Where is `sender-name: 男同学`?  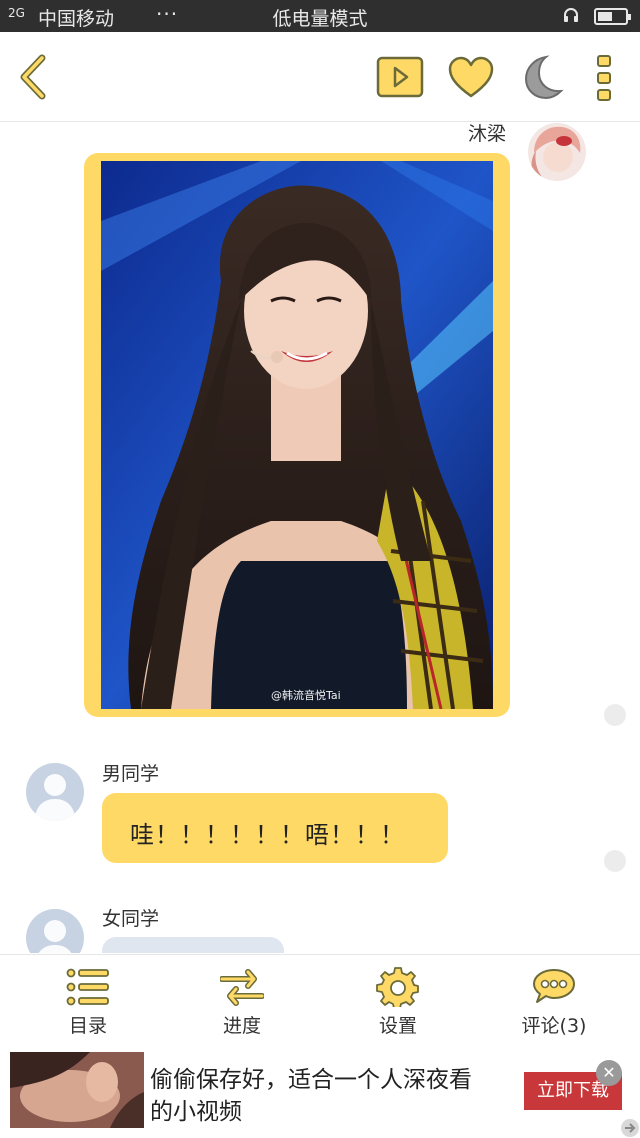
sender-name: 男同学 is located at coordinates (131, 774).